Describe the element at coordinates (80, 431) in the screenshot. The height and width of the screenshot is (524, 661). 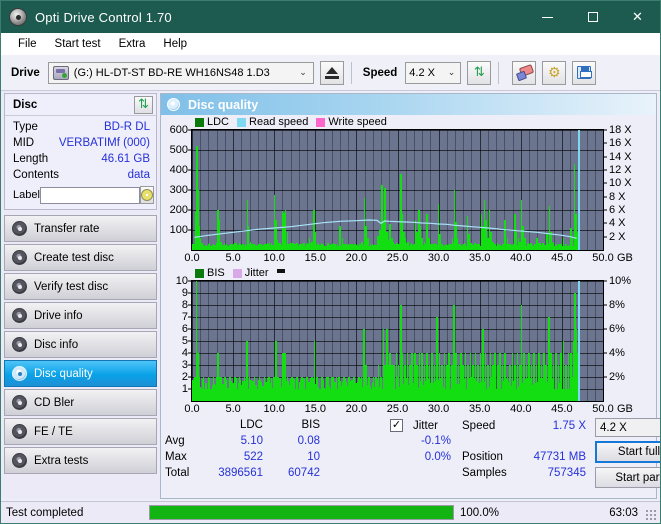
I see `sidebar-item-fe-te: FE / TE` at that location.